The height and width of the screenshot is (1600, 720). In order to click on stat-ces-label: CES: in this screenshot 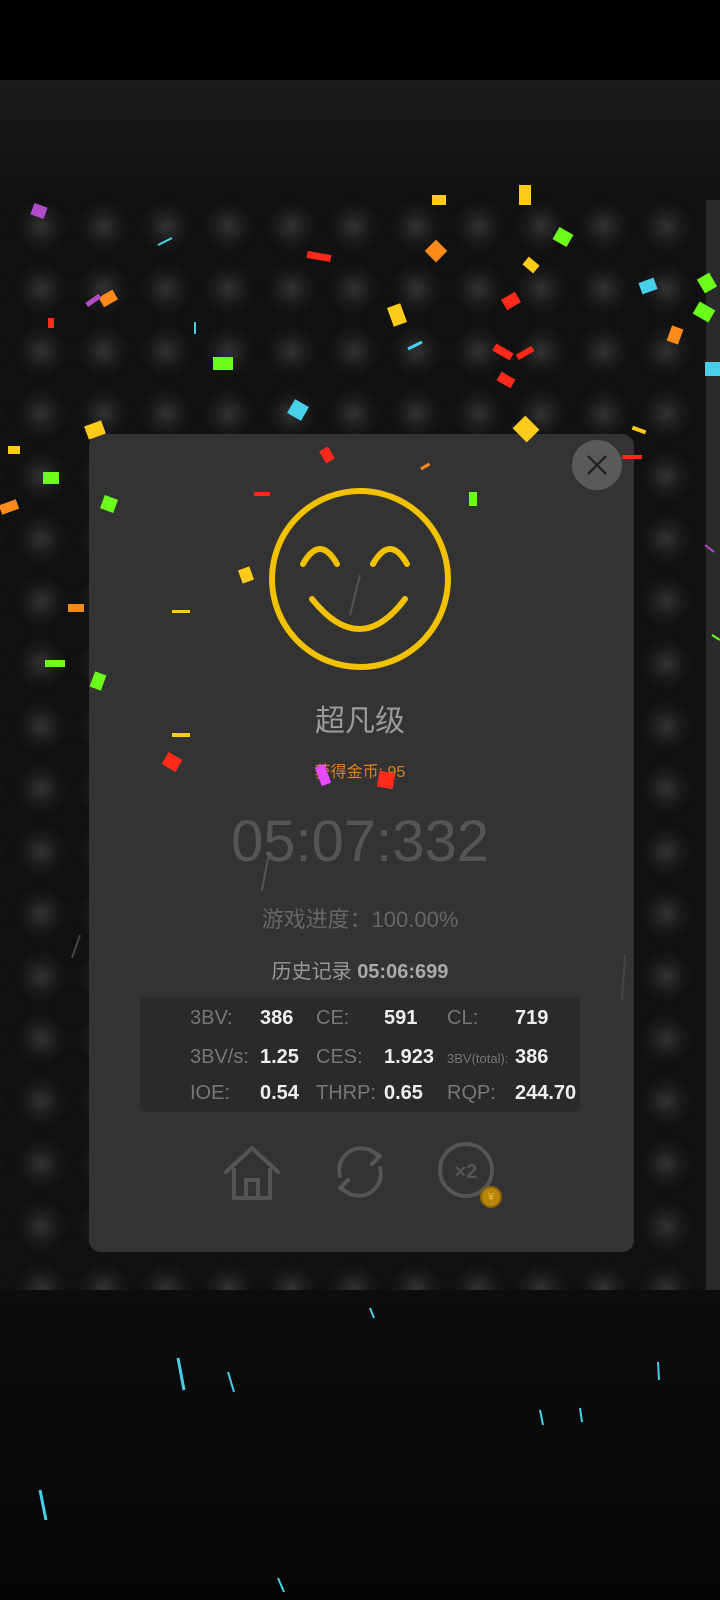, I will do `click(339, 1057)`.